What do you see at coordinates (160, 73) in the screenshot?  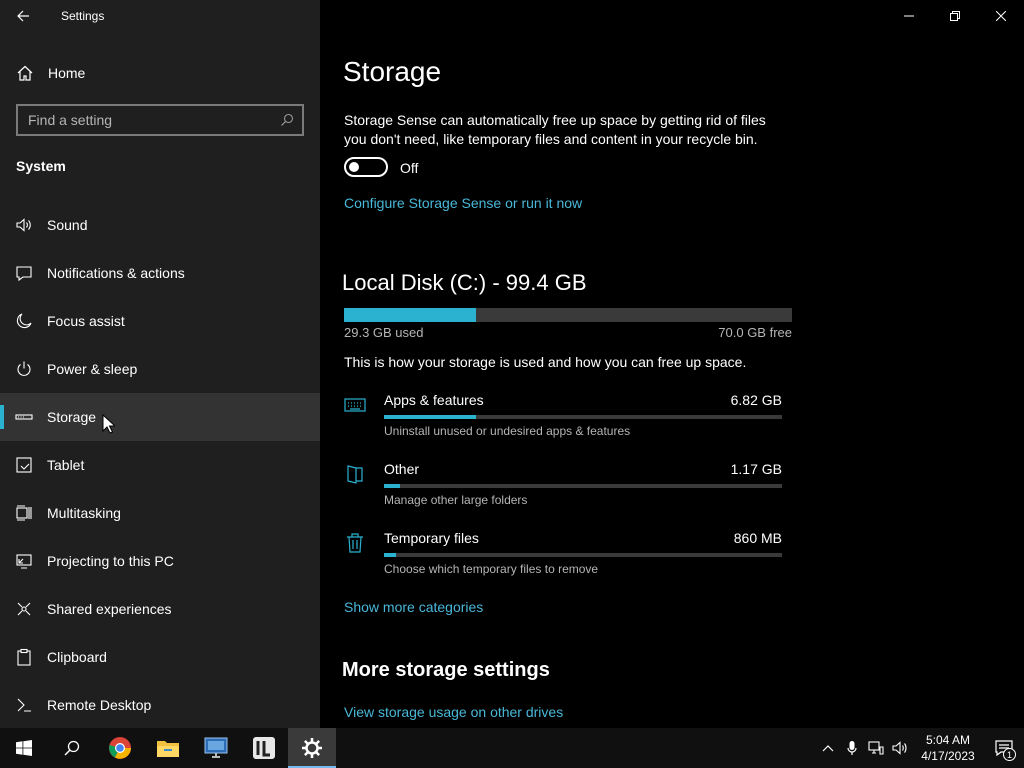 I see `home-nav-item: Home` at bounding box center [160, 73].